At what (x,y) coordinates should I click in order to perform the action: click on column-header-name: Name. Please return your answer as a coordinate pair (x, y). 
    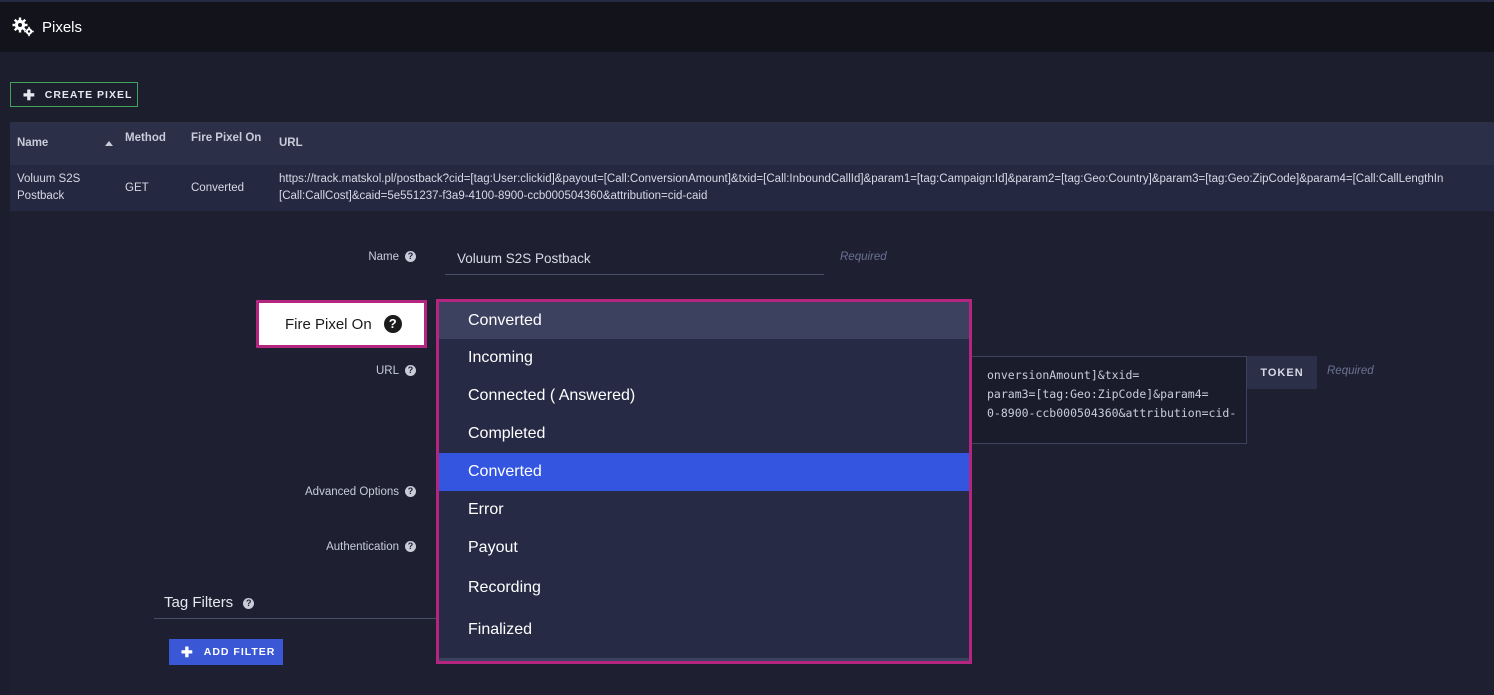
    Looking at the image, I should click on (32, 143).